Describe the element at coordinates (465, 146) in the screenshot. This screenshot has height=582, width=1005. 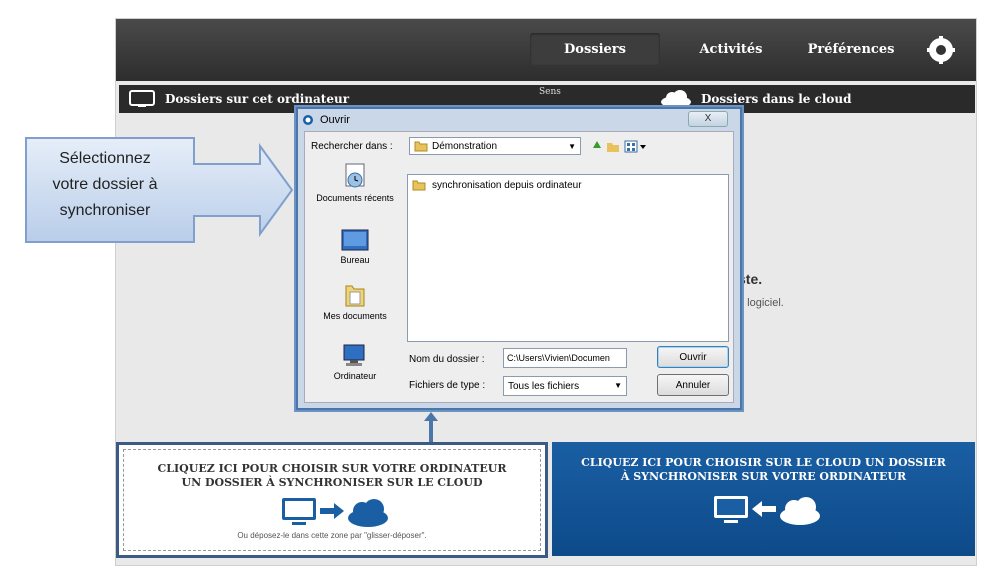
I see `search-in-value: Démonstration` at that location.